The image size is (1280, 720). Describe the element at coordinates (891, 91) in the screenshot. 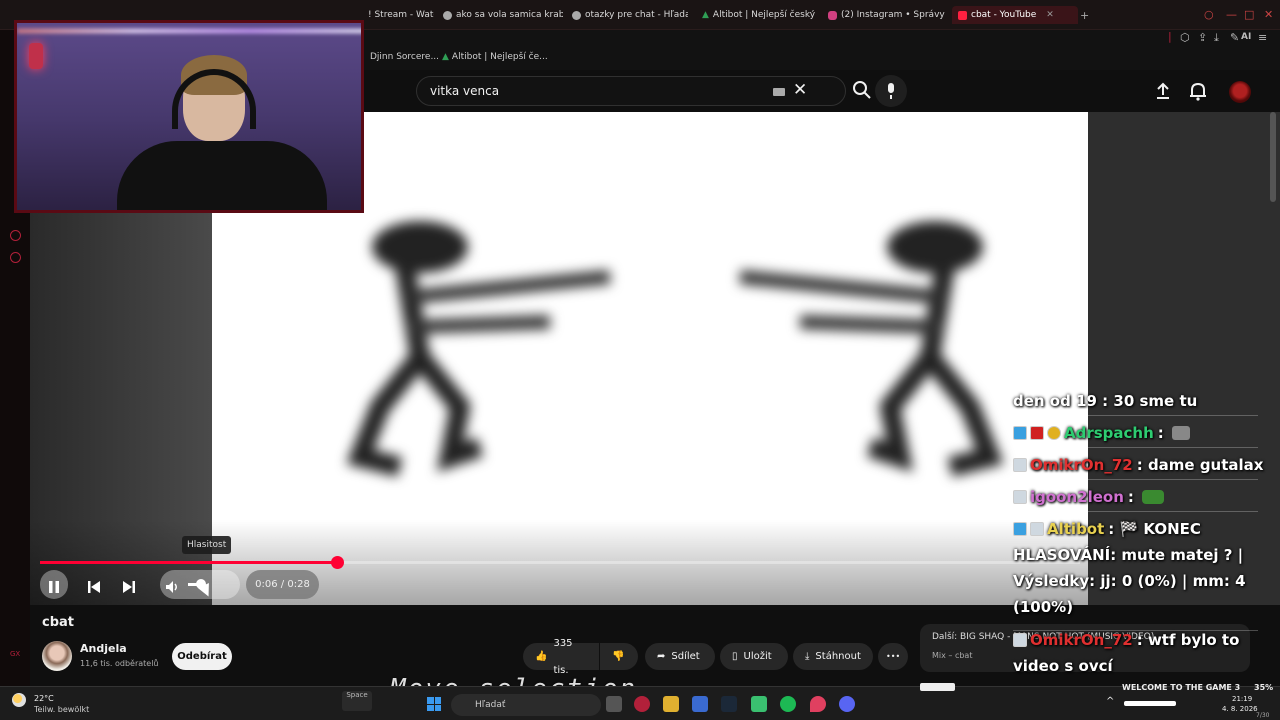

I see `voice-search-button` at that location.